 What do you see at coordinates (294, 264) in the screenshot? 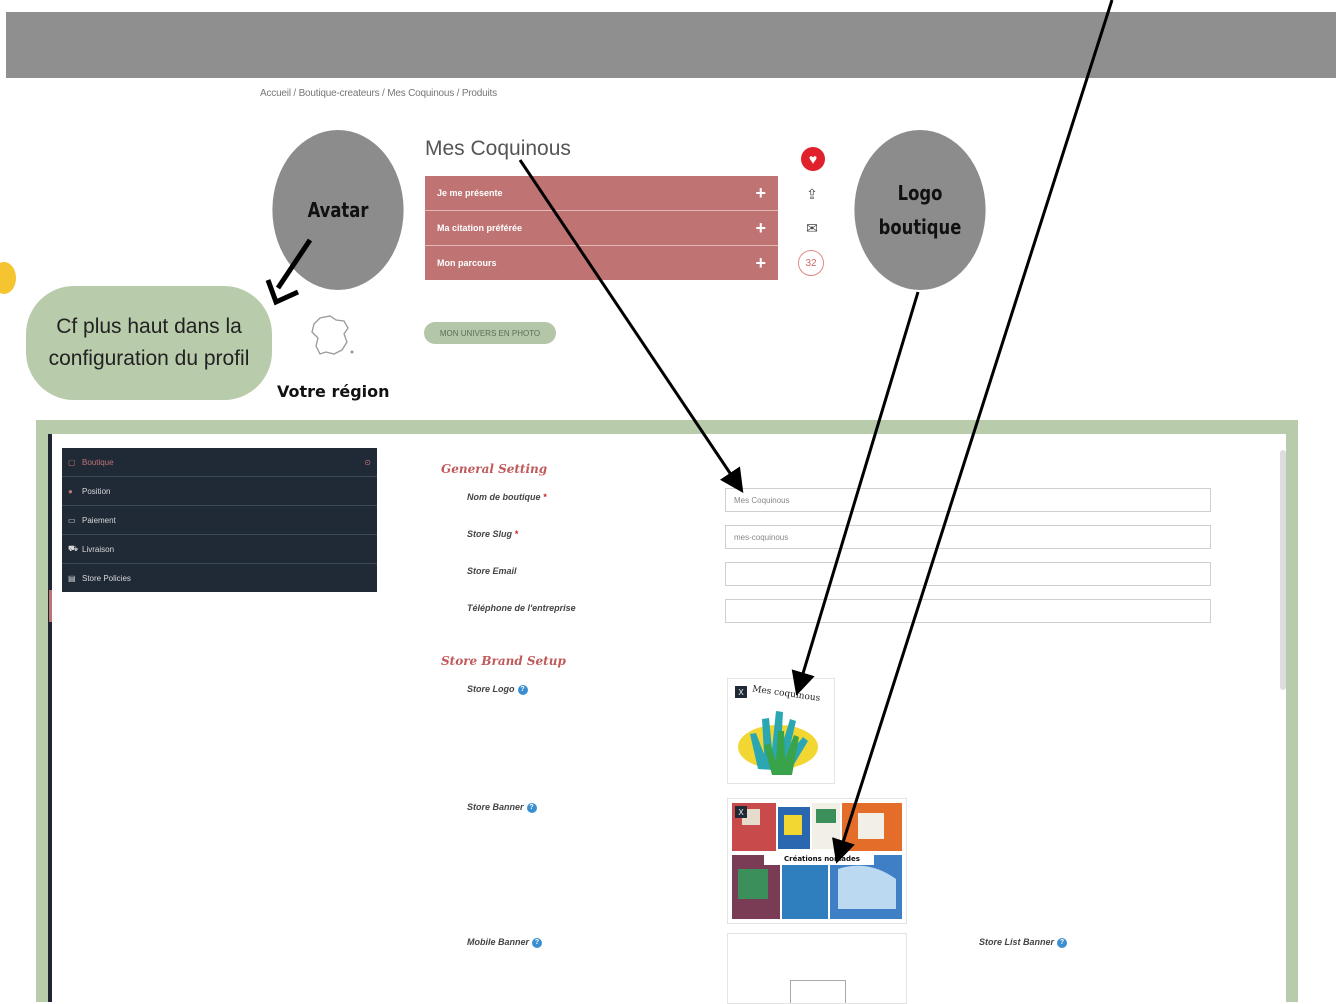
I see `arrow-avatar` at bounding box center [294, 264].